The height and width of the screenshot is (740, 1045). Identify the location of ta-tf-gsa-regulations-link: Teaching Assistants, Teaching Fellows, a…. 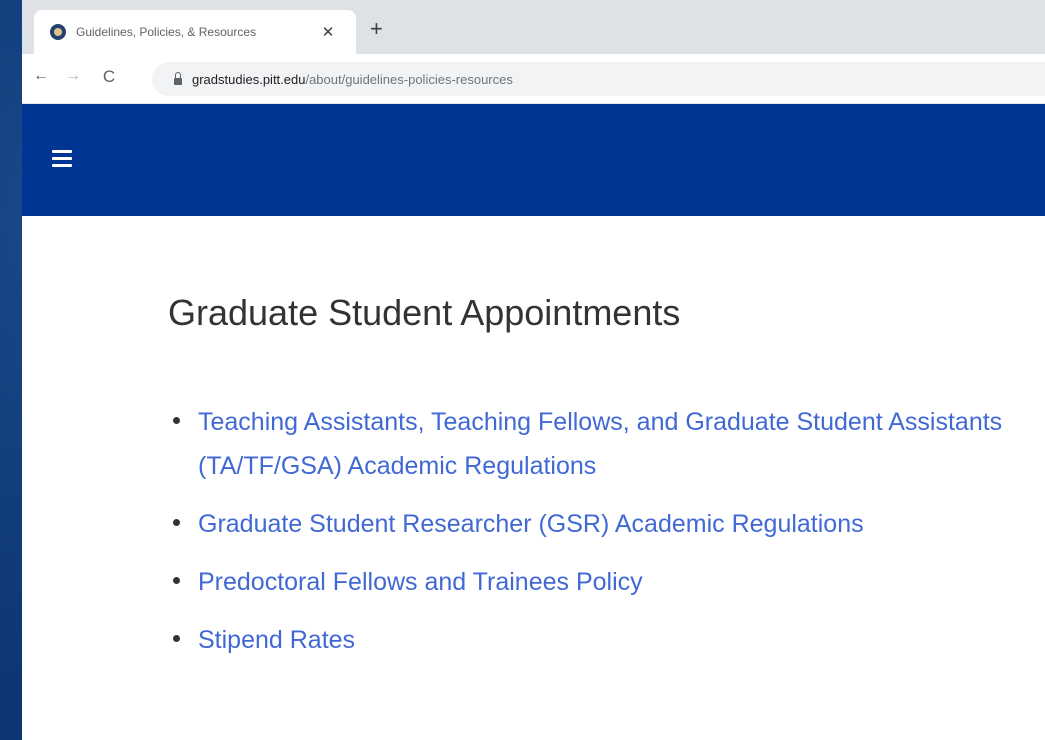
(600, 444).